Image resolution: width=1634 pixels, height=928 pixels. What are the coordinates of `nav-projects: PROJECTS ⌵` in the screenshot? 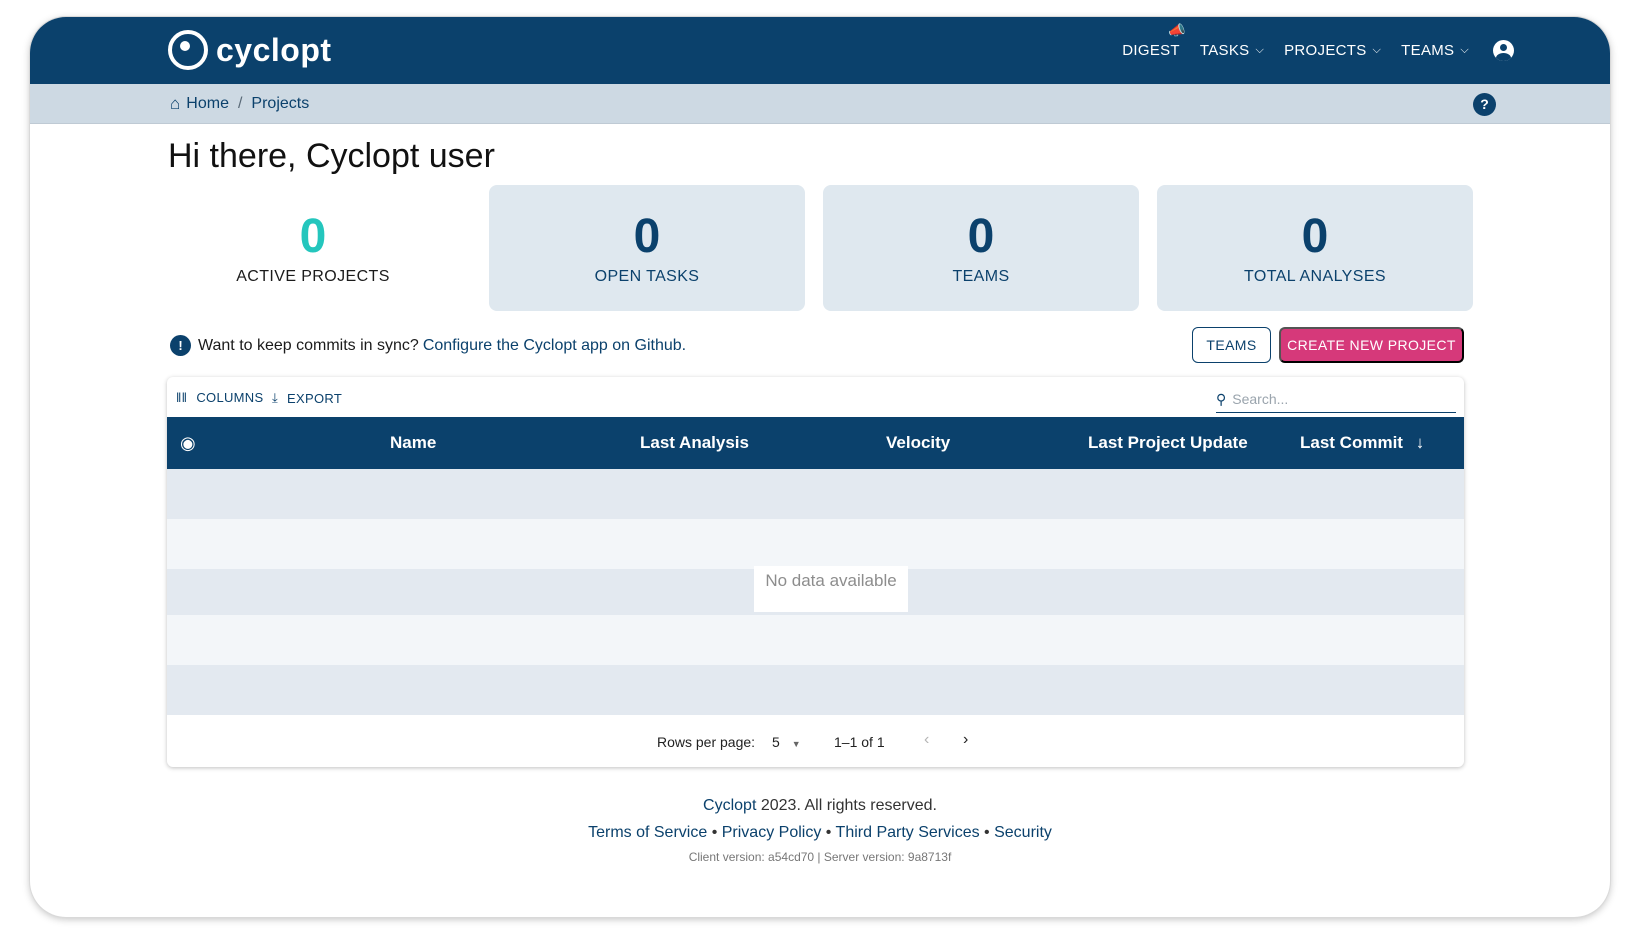 It's located at (1332, 50).